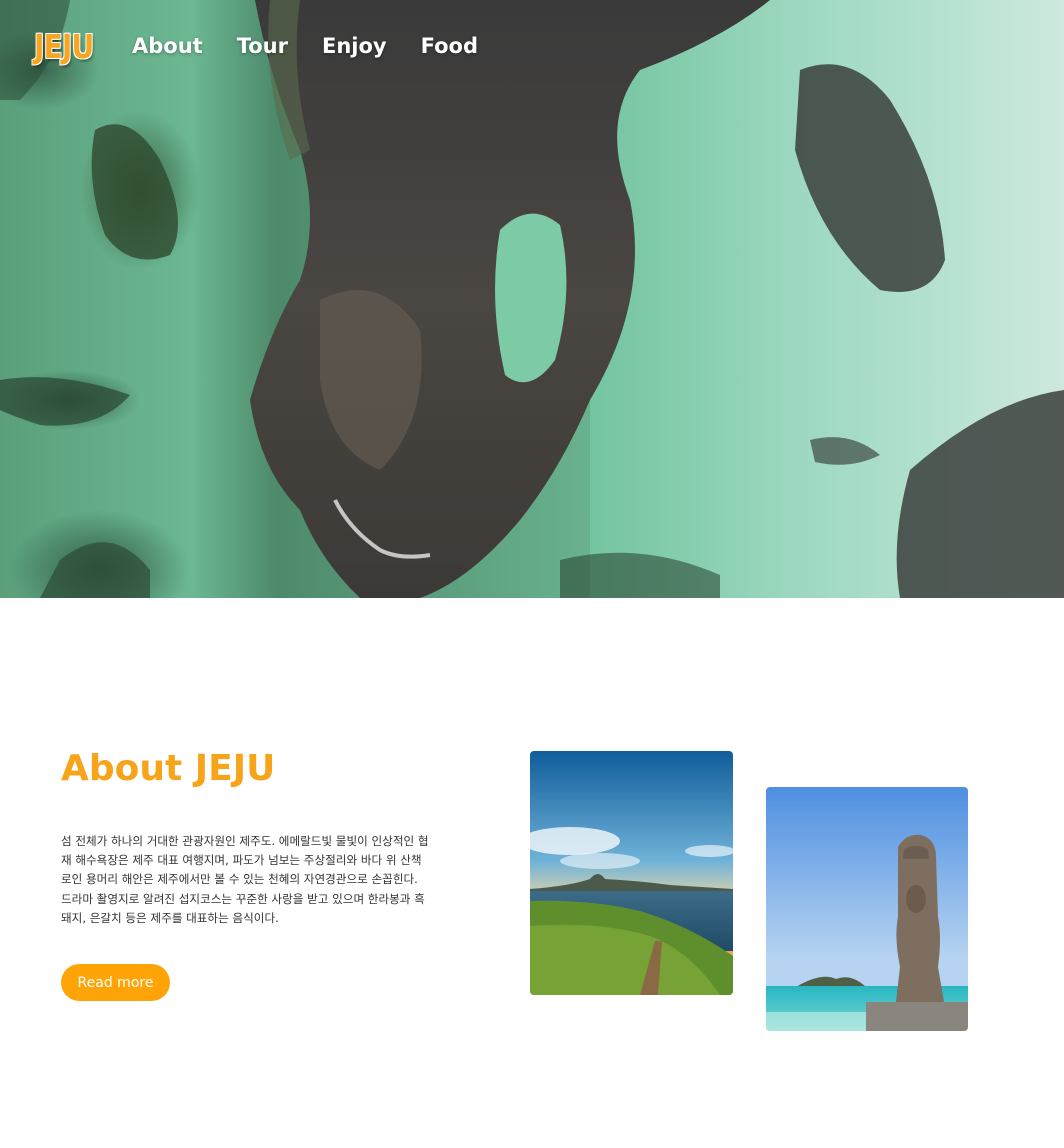 The width and height of the screenshot is (1064, 1148). I want to click on nav-link-tour: Tour, so click(262, 46).